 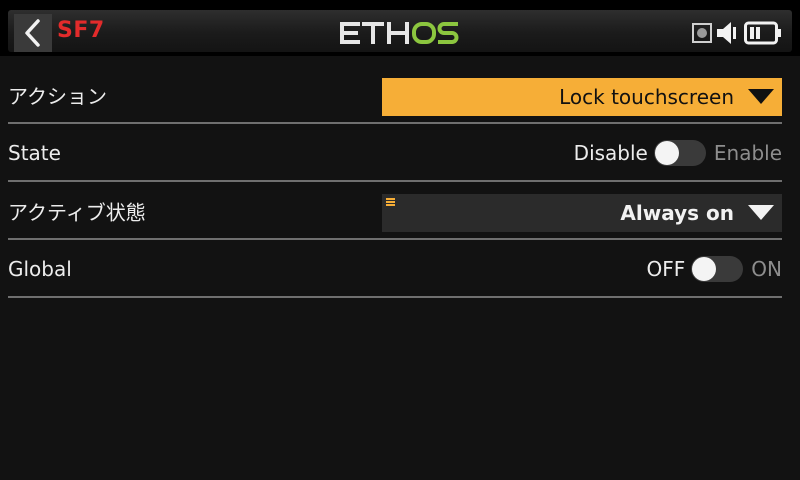 I want to click on state-label: State, so click(x=34, y=153).